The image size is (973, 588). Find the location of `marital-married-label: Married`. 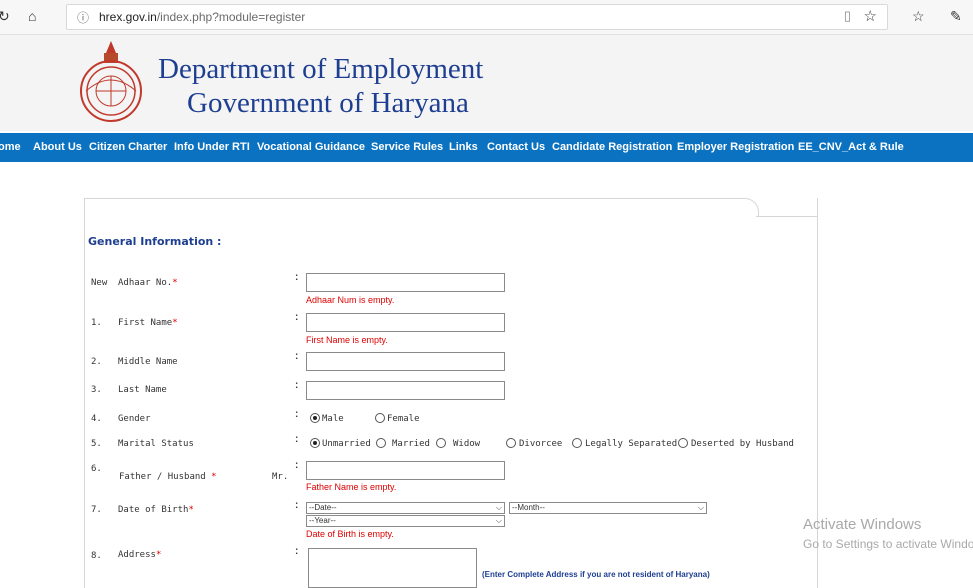

marital-married-label: Married is located at coordinates (411, 444).